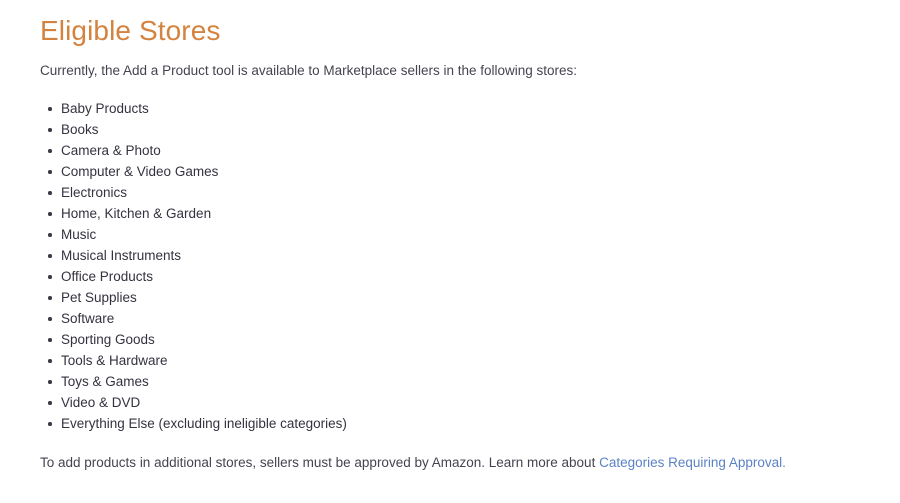  I want to click on list-item-label: Sporting Goods, so click(108, 339).